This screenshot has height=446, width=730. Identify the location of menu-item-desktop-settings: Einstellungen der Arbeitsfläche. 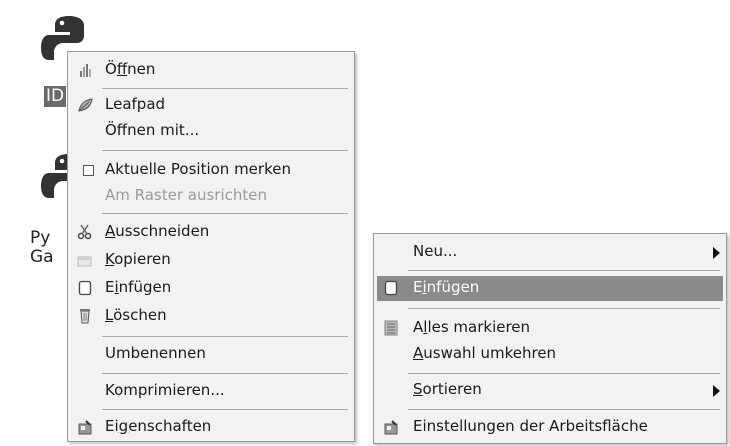
(550, 427).